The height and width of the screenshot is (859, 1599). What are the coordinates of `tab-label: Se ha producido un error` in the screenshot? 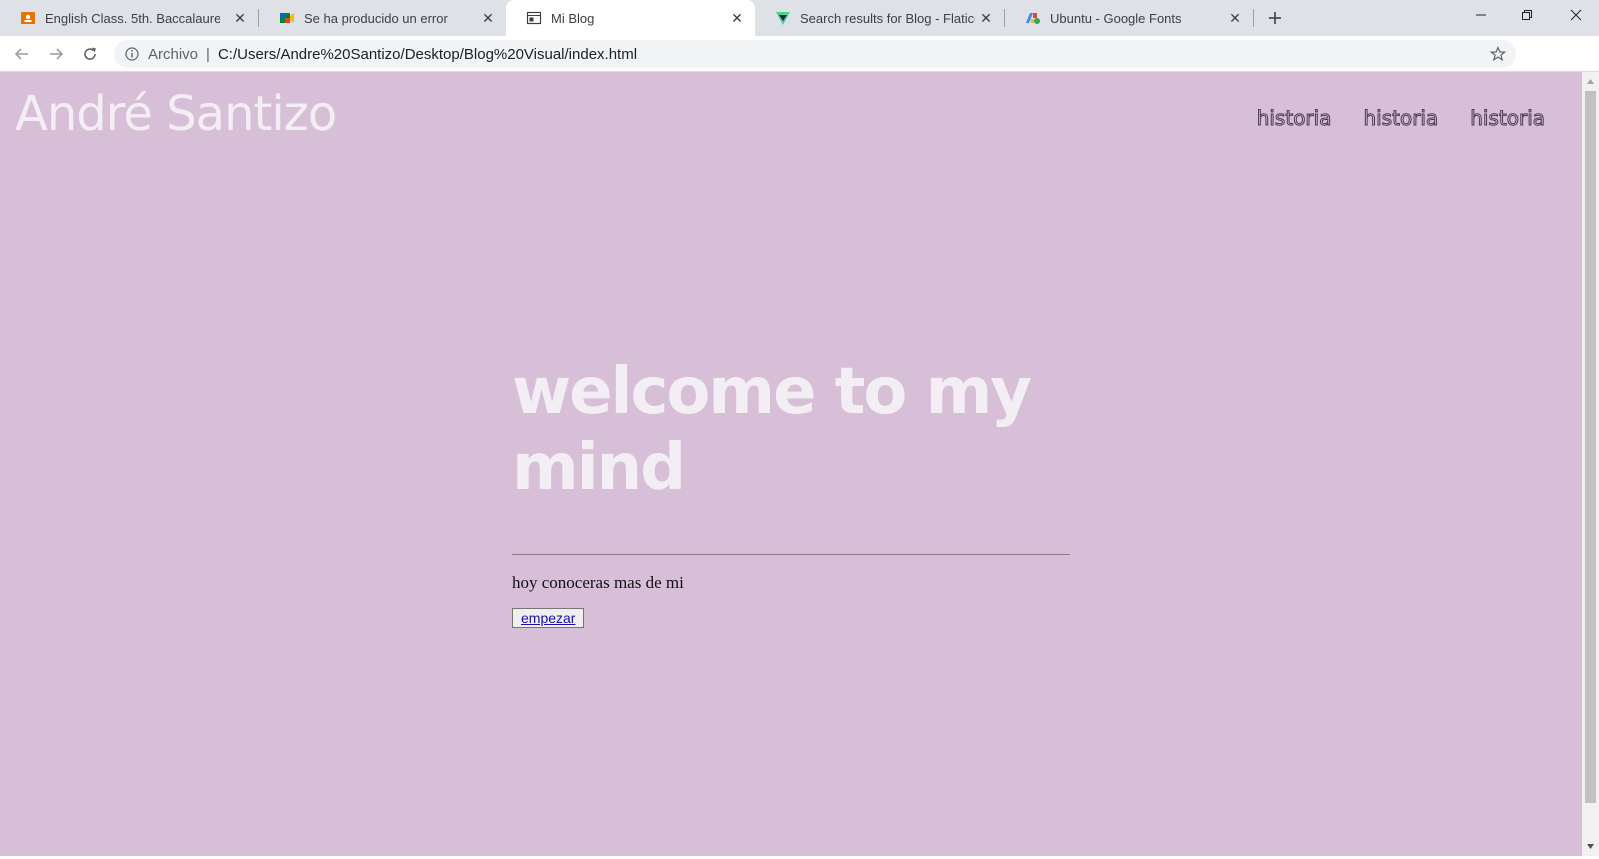 It's located at (376, 18).